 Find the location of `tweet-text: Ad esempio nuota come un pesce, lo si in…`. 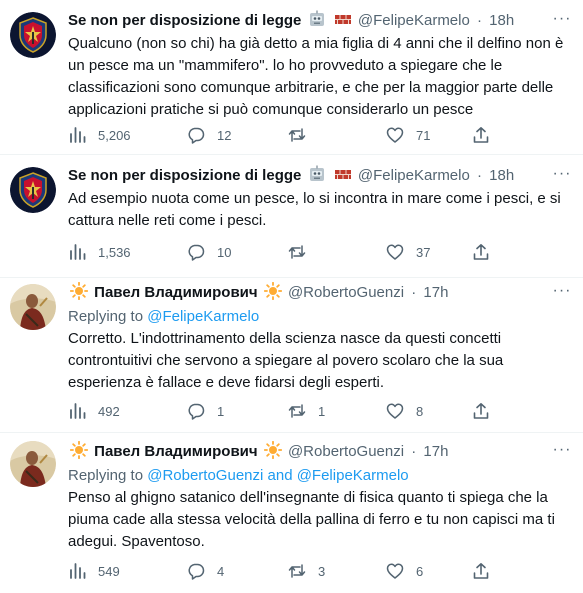

tweet-text: Ad esempio nuota come un pesce, lo si in… is located at coordinates (314, 209).